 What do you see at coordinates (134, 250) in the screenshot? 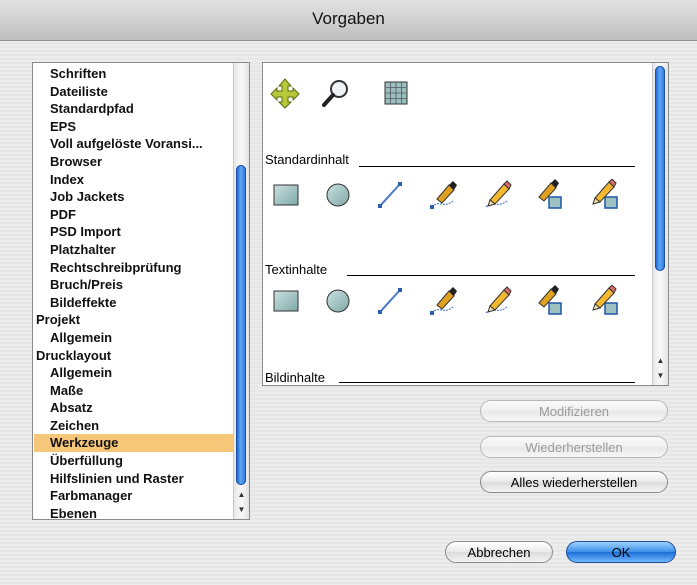
I see `sidebar-item: Platzhalter` at bounding box center [134, 250].